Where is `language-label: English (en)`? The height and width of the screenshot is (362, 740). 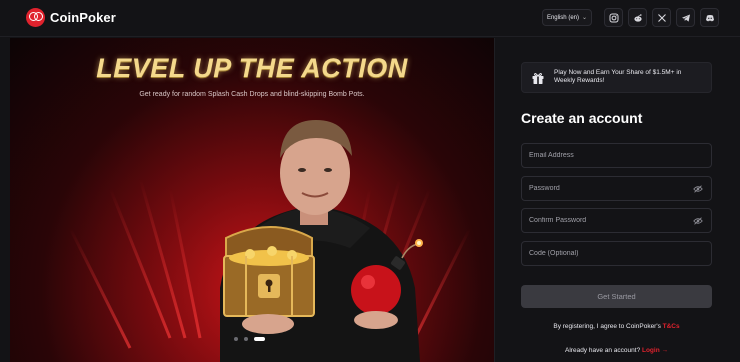
language-label: English (en) is located at coordinates (562, 17).